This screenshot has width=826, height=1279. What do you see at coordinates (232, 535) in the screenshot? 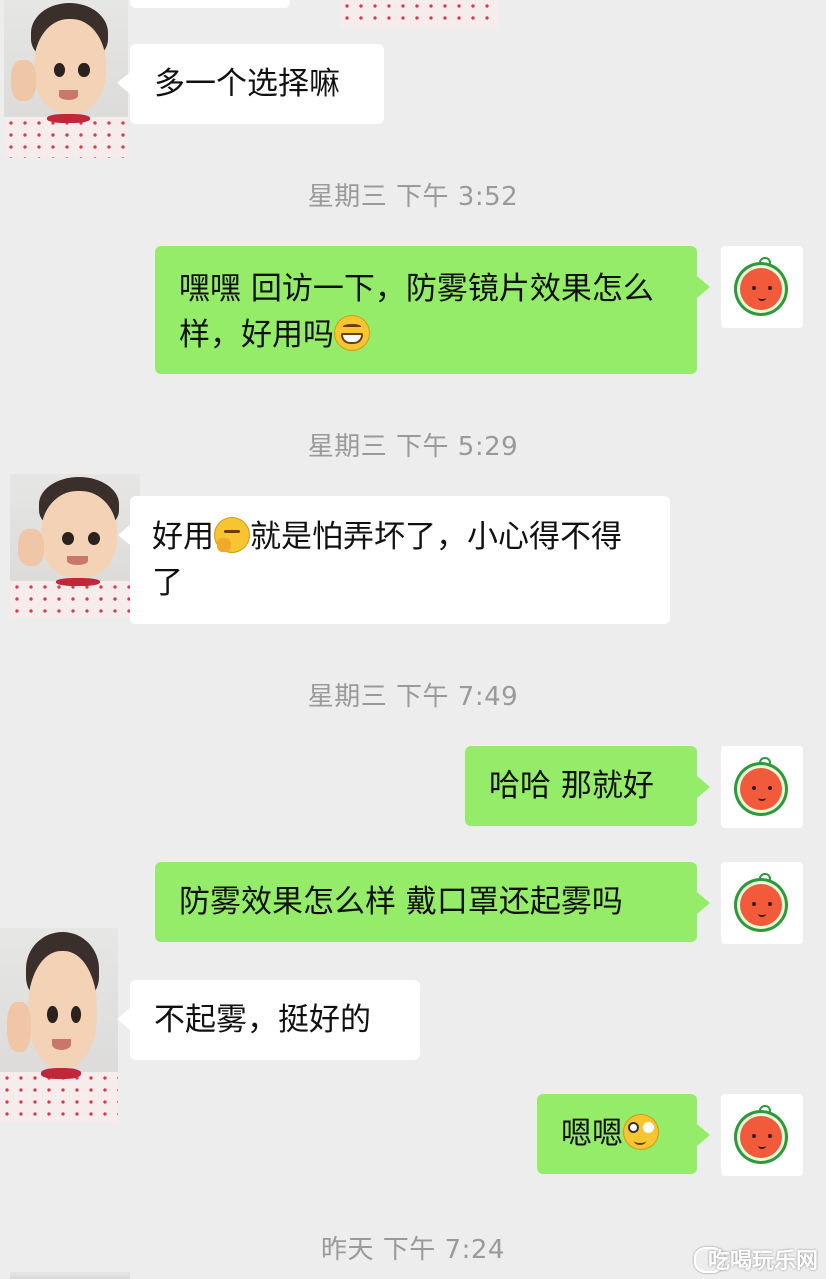
I see `thinking-emoji-icon` at bounding box center [232, 535].